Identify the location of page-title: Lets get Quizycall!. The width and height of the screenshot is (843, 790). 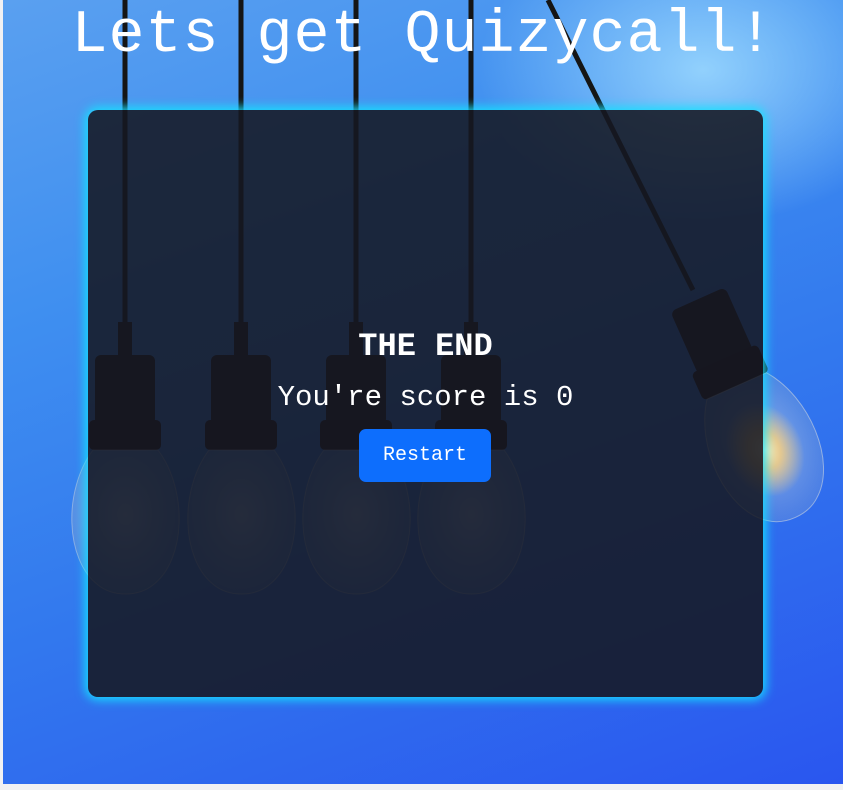
(423, 36).